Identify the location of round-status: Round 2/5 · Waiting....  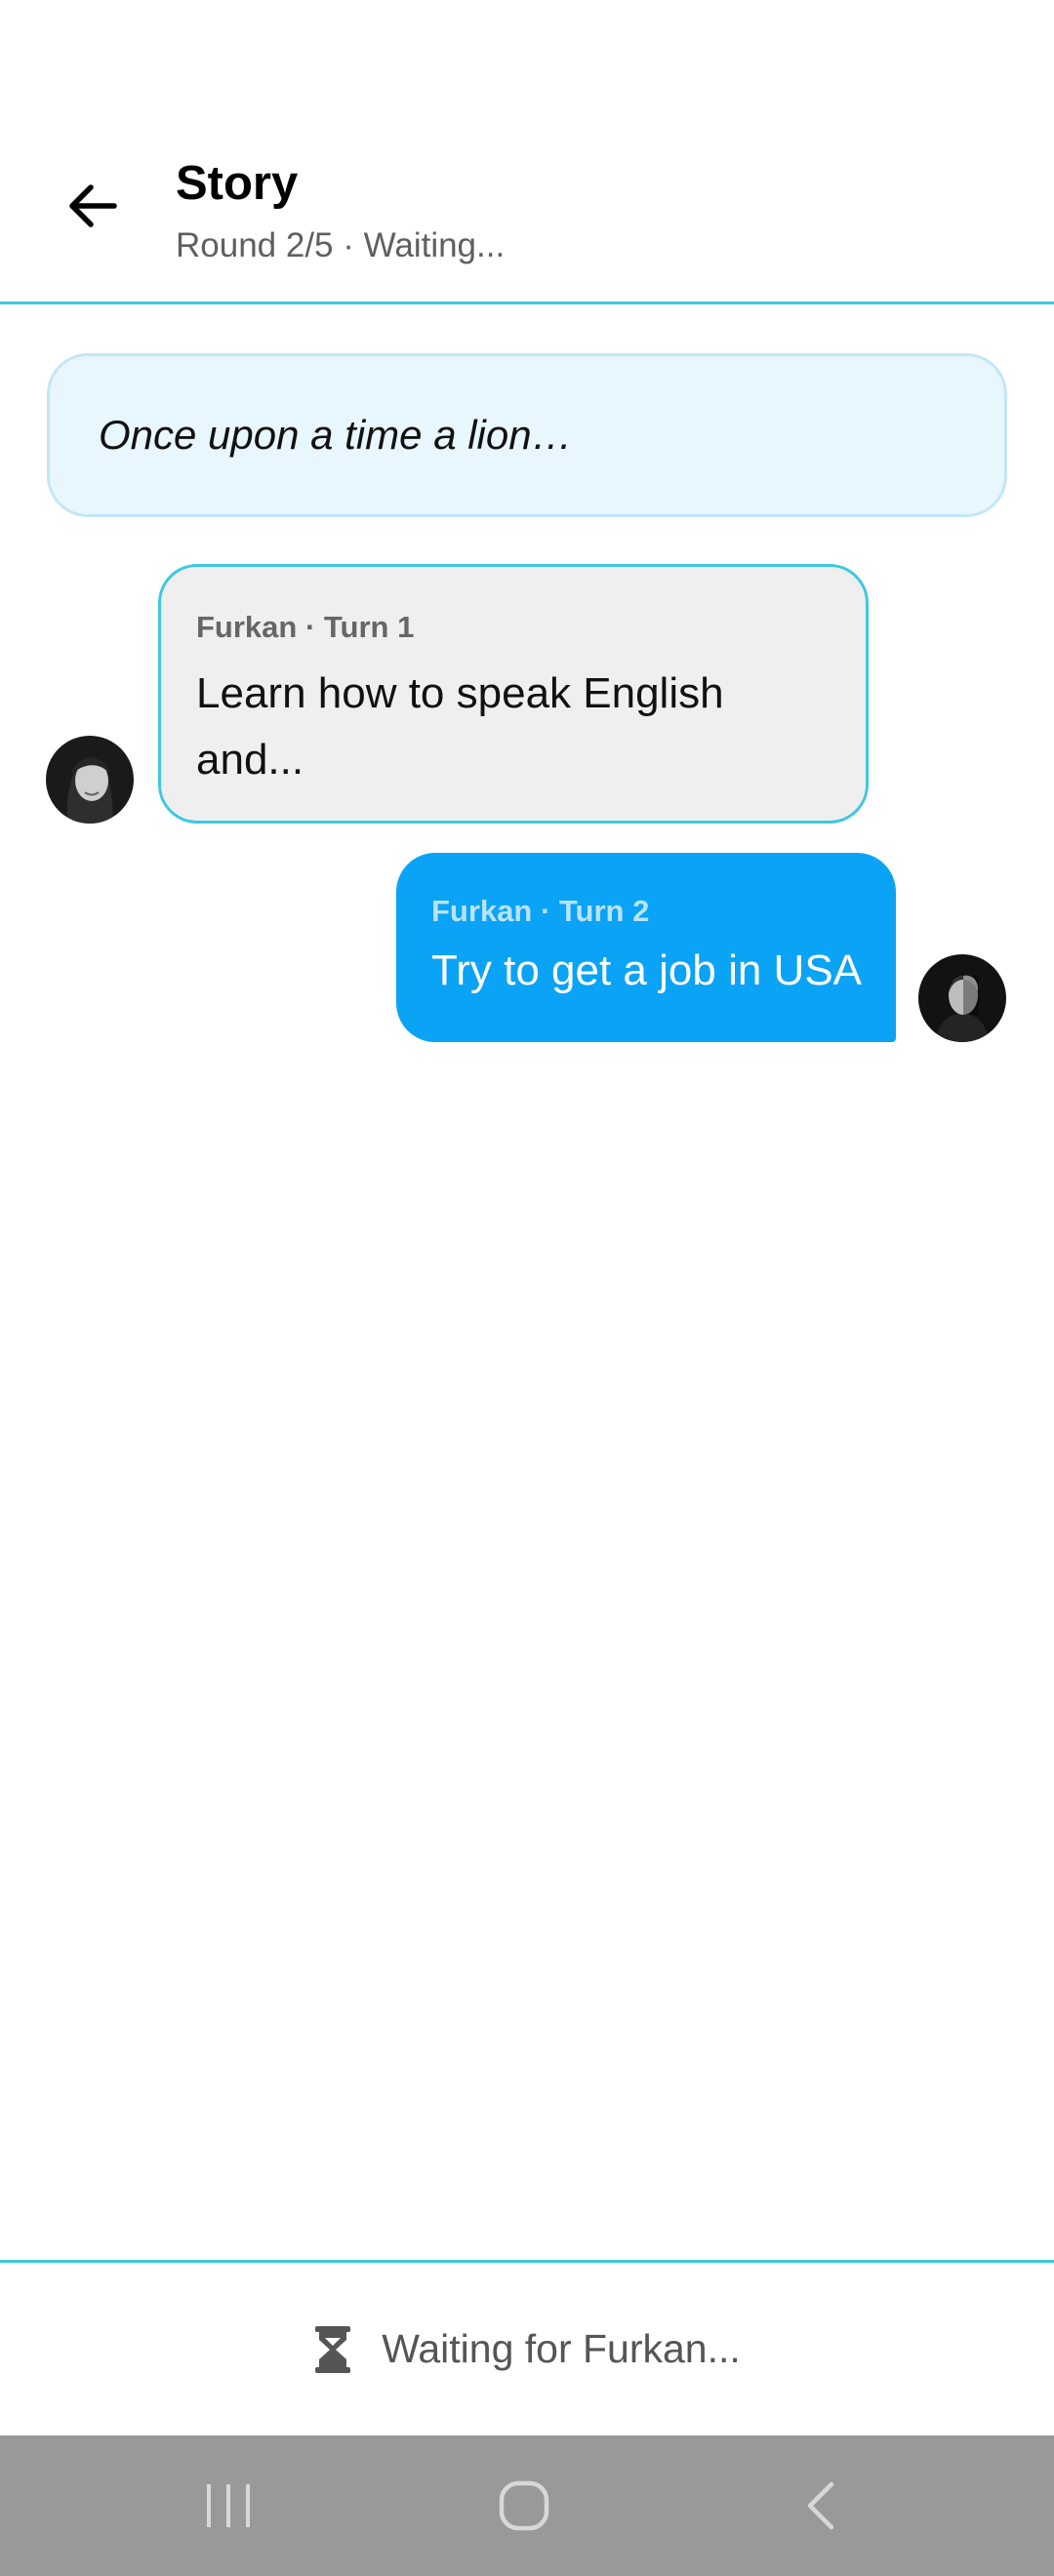
(341, 245).